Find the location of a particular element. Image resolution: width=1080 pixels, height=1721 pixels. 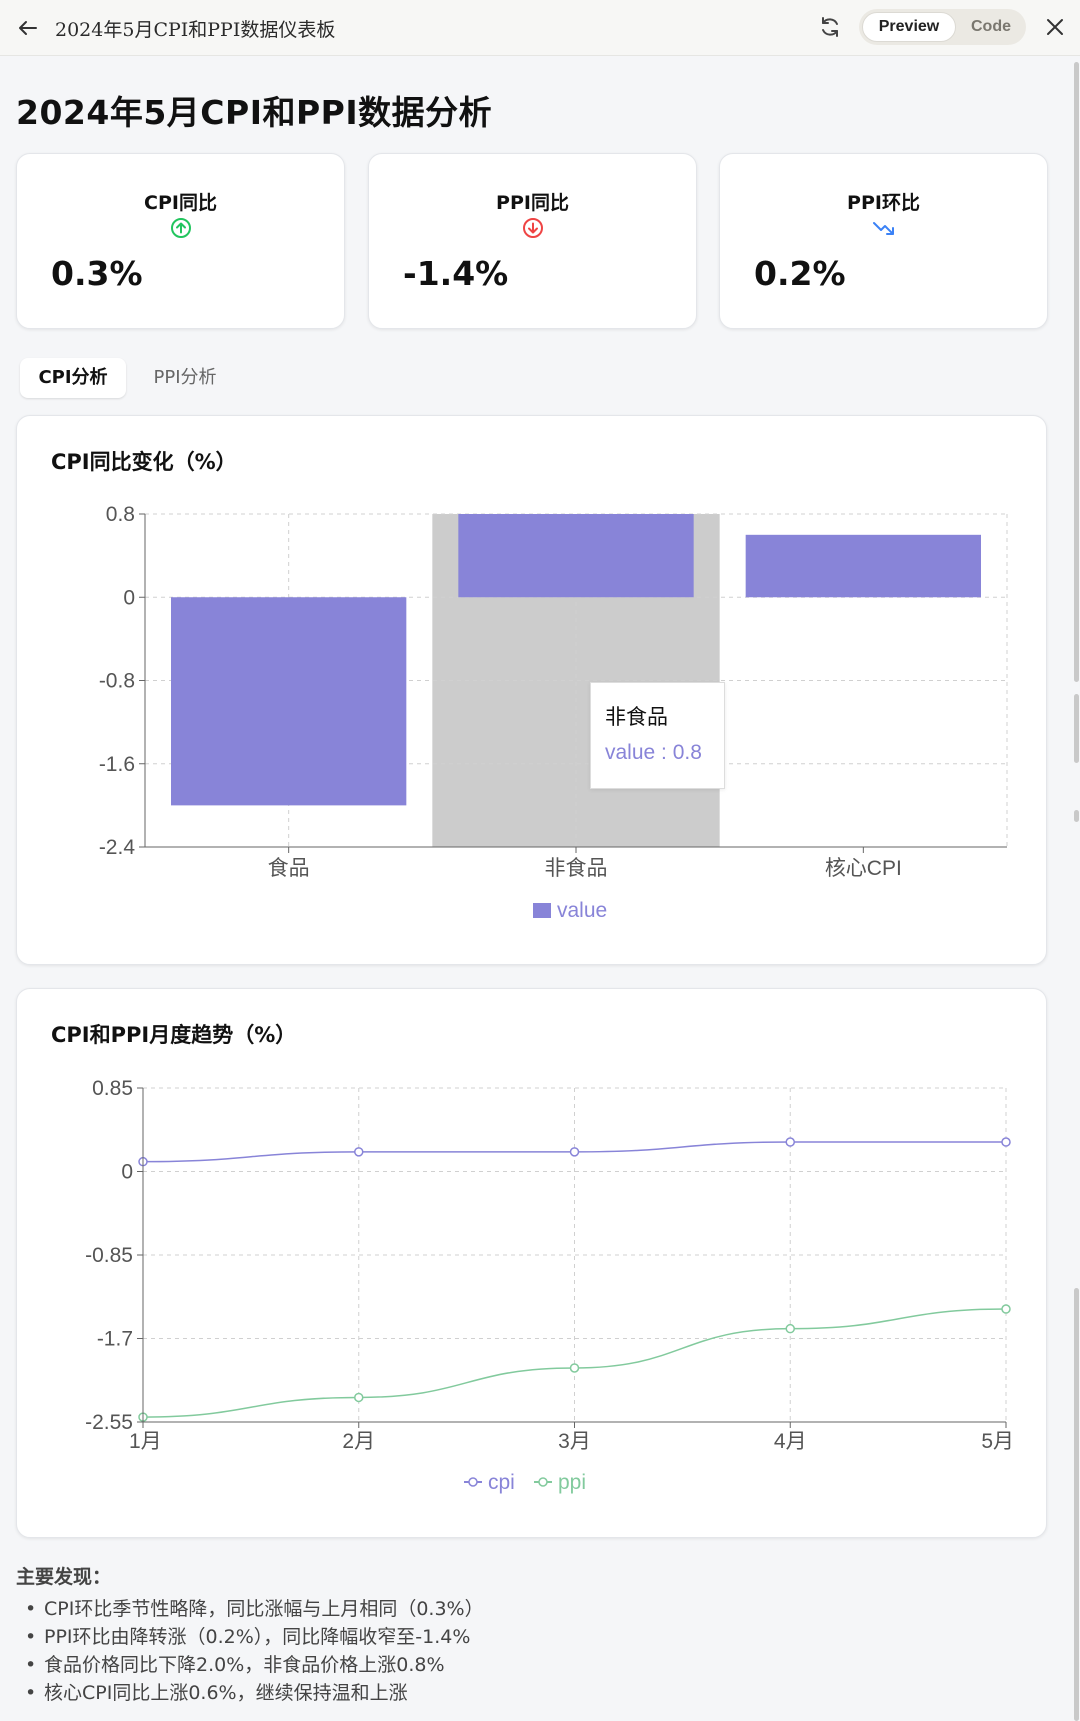

x-tick-label: 3月 is located at coordinates (574, 1441).